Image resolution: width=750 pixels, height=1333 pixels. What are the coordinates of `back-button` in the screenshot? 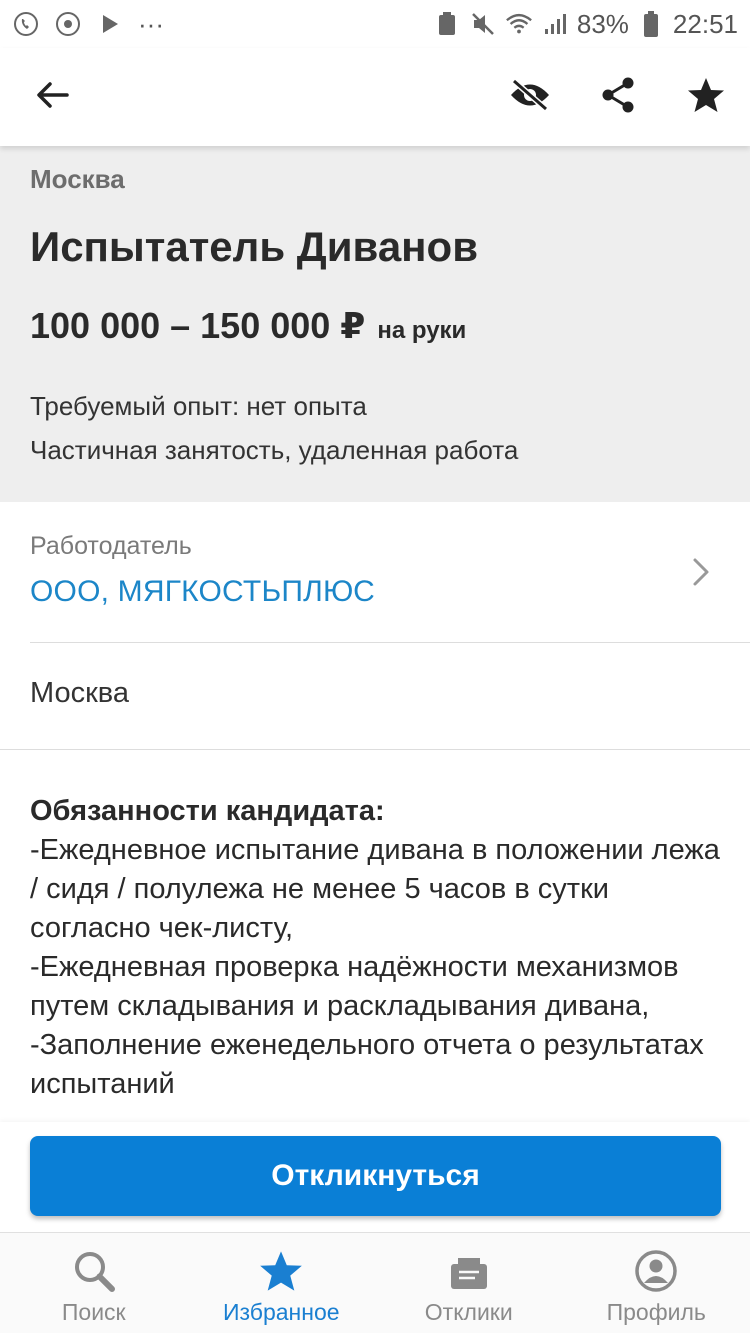 It's located at (52, 97).